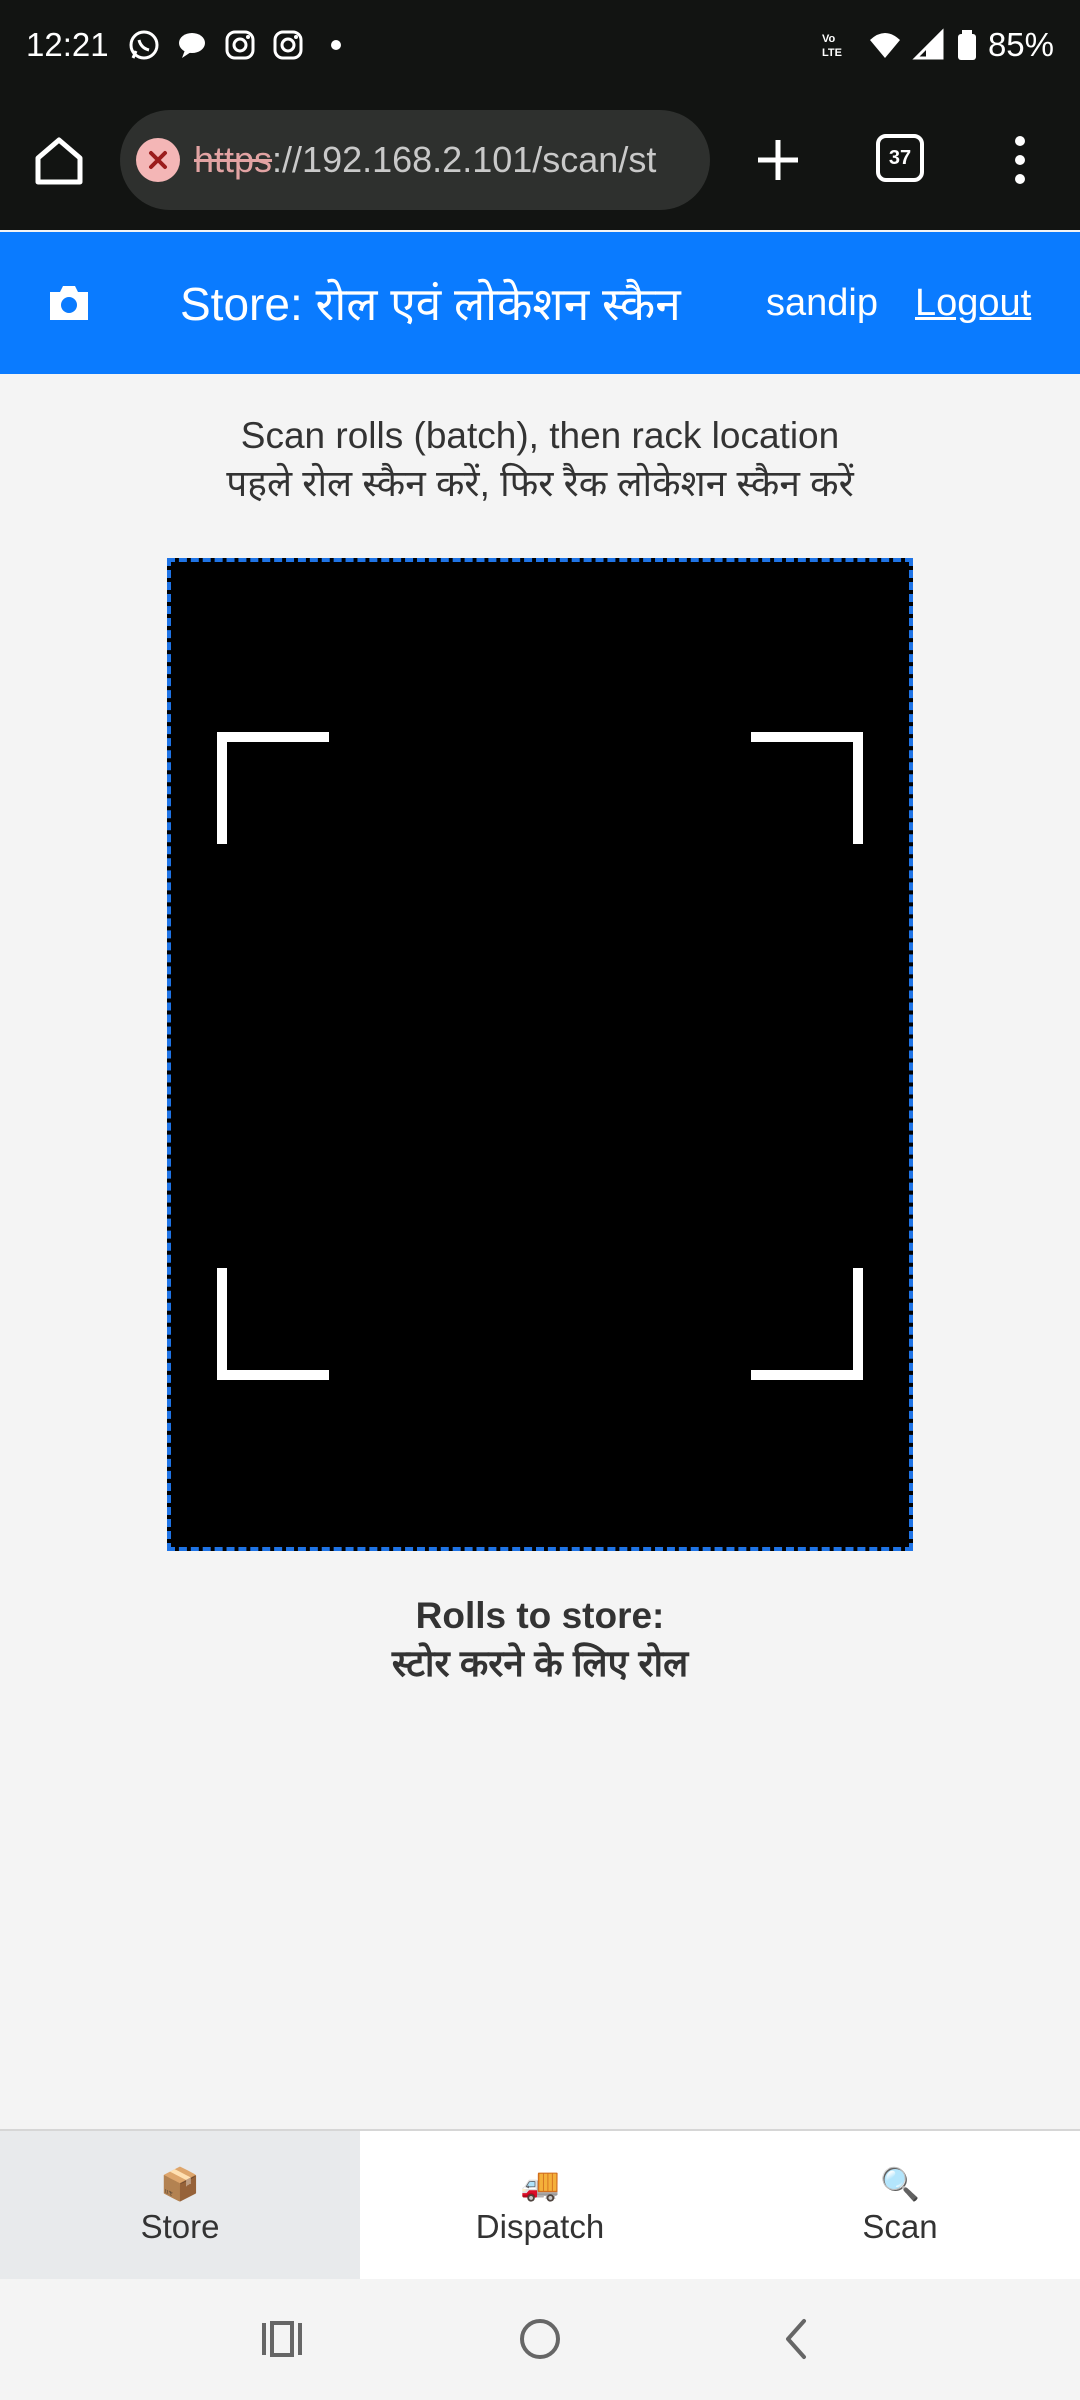 This screenshot has width=1080, height=2400. I want to click on username: sandip, so click(822, 303).